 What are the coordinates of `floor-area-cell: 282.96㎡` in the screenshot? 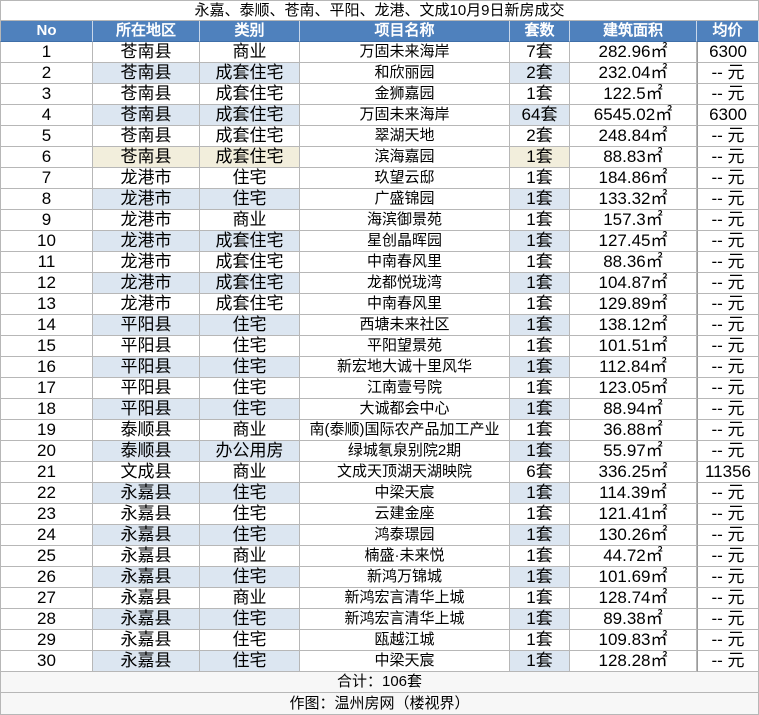 It's located at (633, 52).